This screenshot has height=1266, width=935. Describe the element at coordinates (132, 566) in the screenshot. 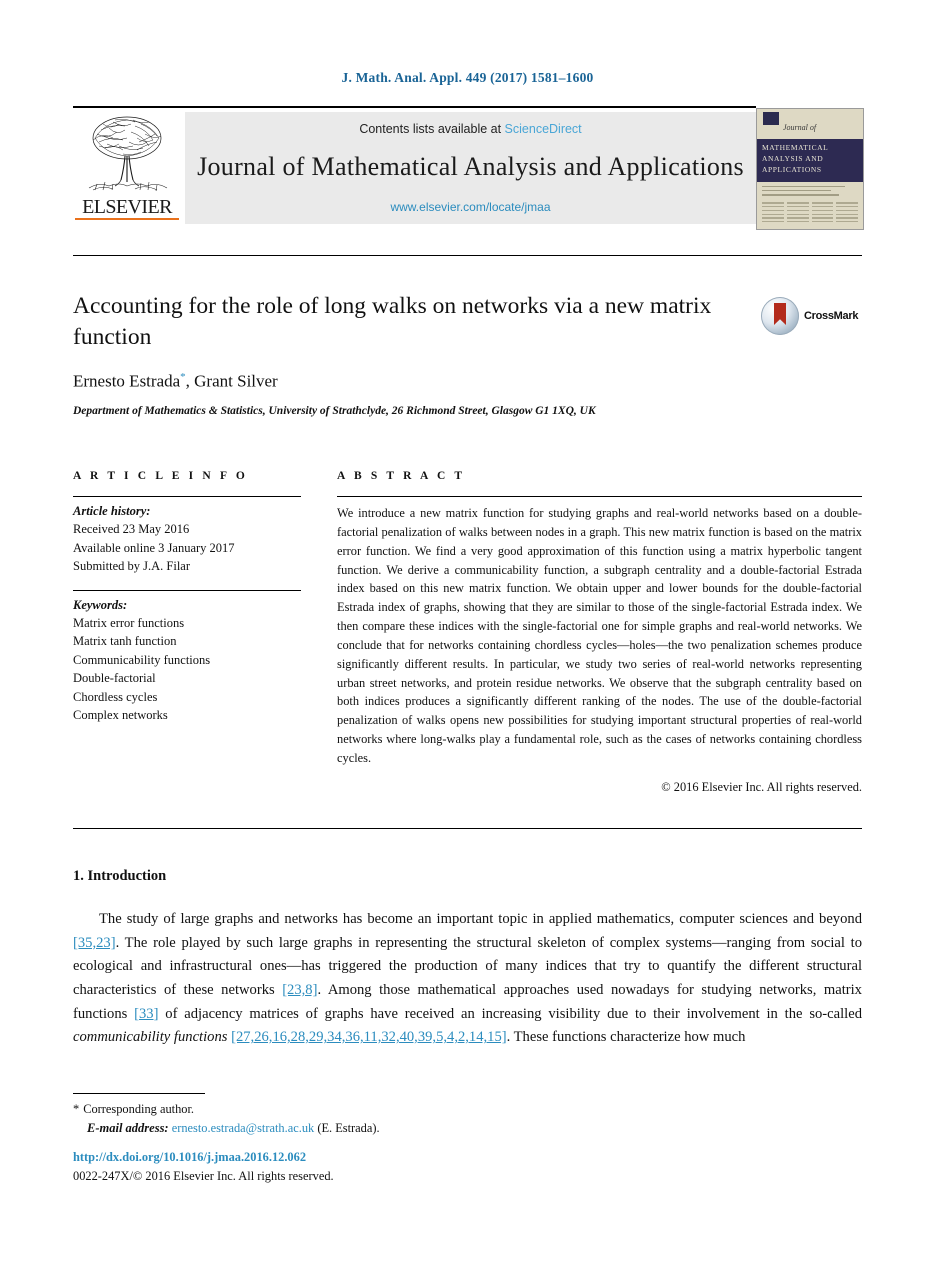

I see `article-history-submitted: Submitted by J.A. Filar` at that location.